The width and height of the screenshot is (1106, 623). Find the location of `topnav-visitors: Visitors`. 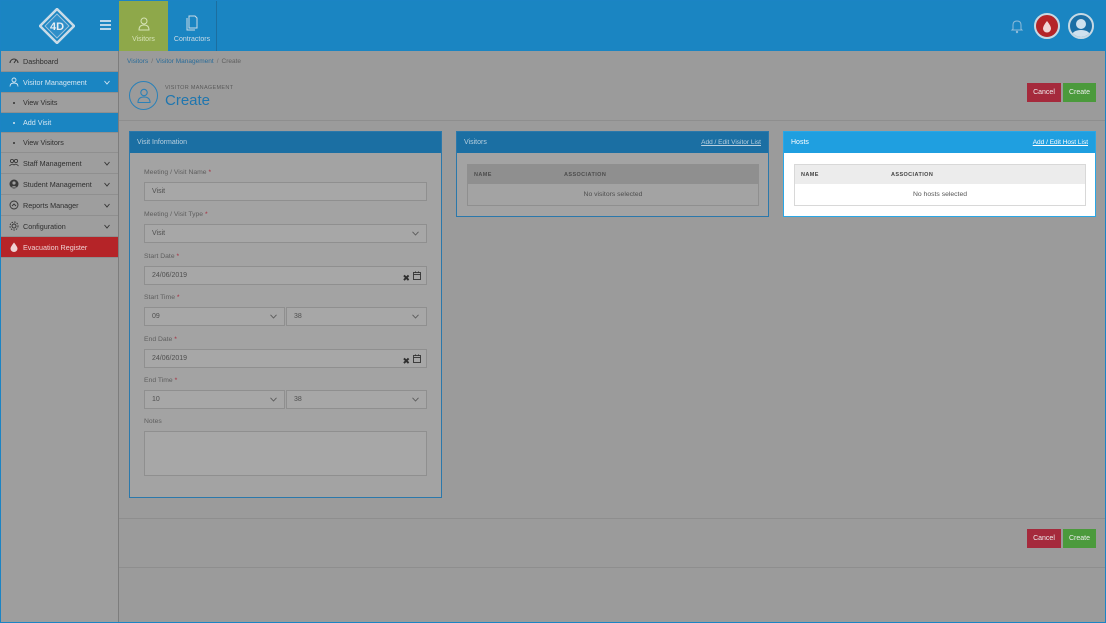

topnav-visitors: Visitors is located at coordinates (143, 26).